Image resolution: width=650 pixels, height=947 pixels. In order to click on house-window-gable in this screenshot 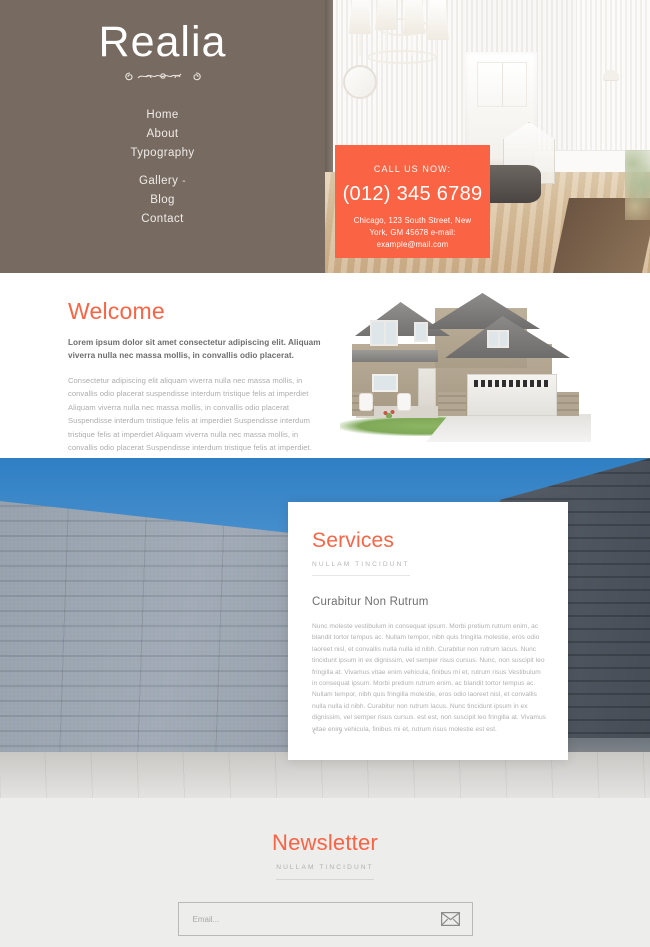, I will do `click(498, 339)`.